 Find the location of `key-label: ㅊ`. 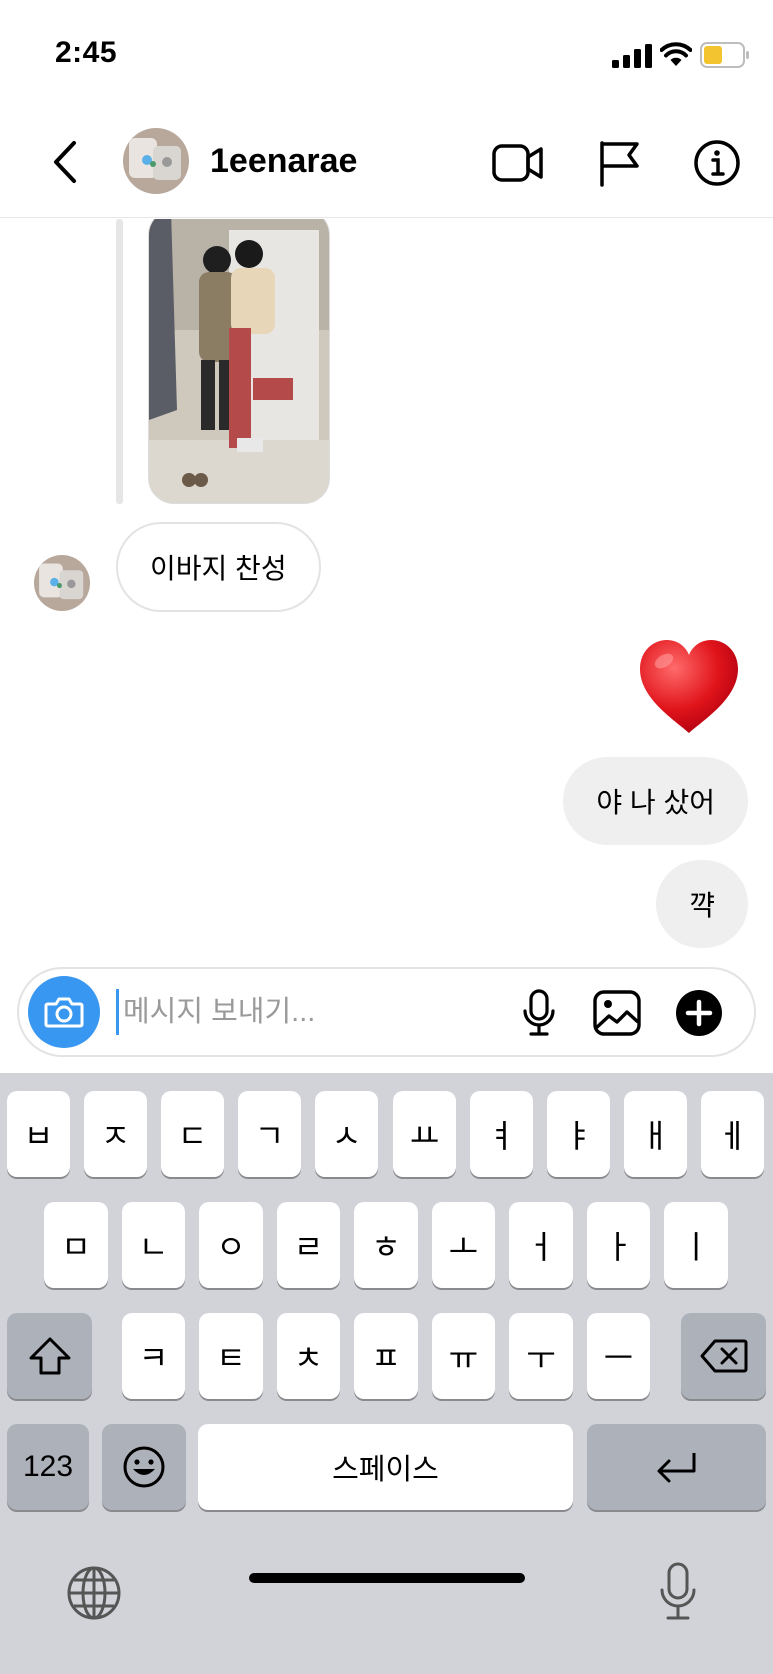

key-label: ㅊ is located at coordinates (308, 1358).